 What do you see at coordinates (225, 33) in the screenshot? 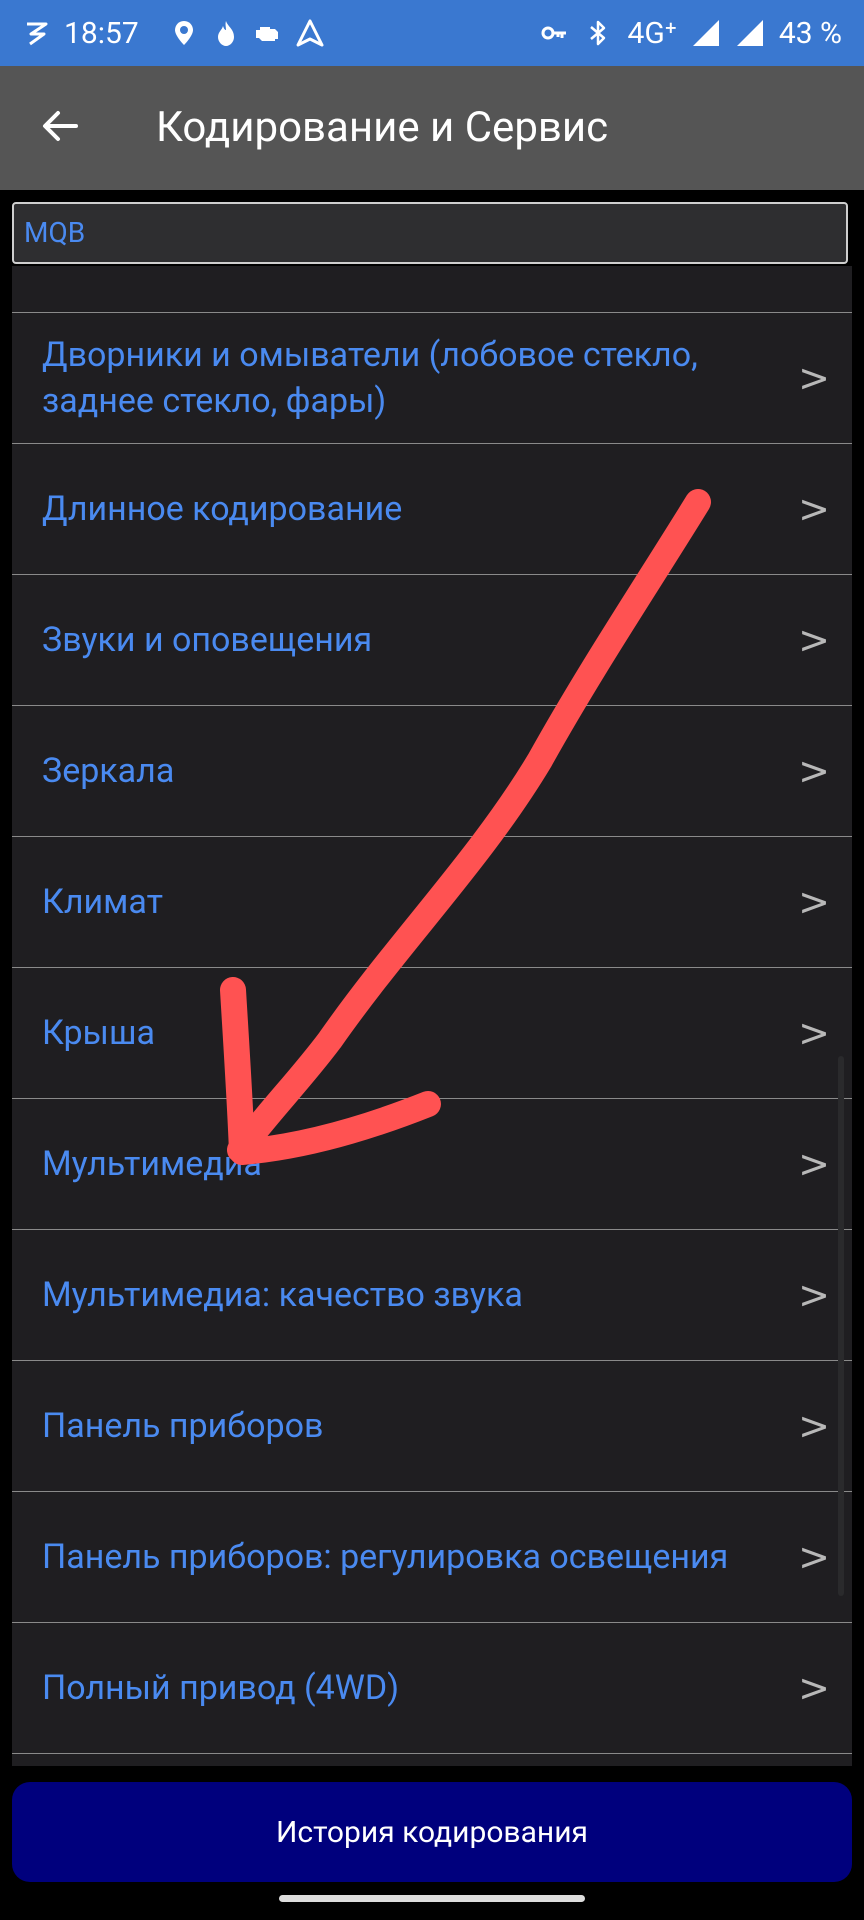
I see `fire-icon` at bounding box center [225, 33].